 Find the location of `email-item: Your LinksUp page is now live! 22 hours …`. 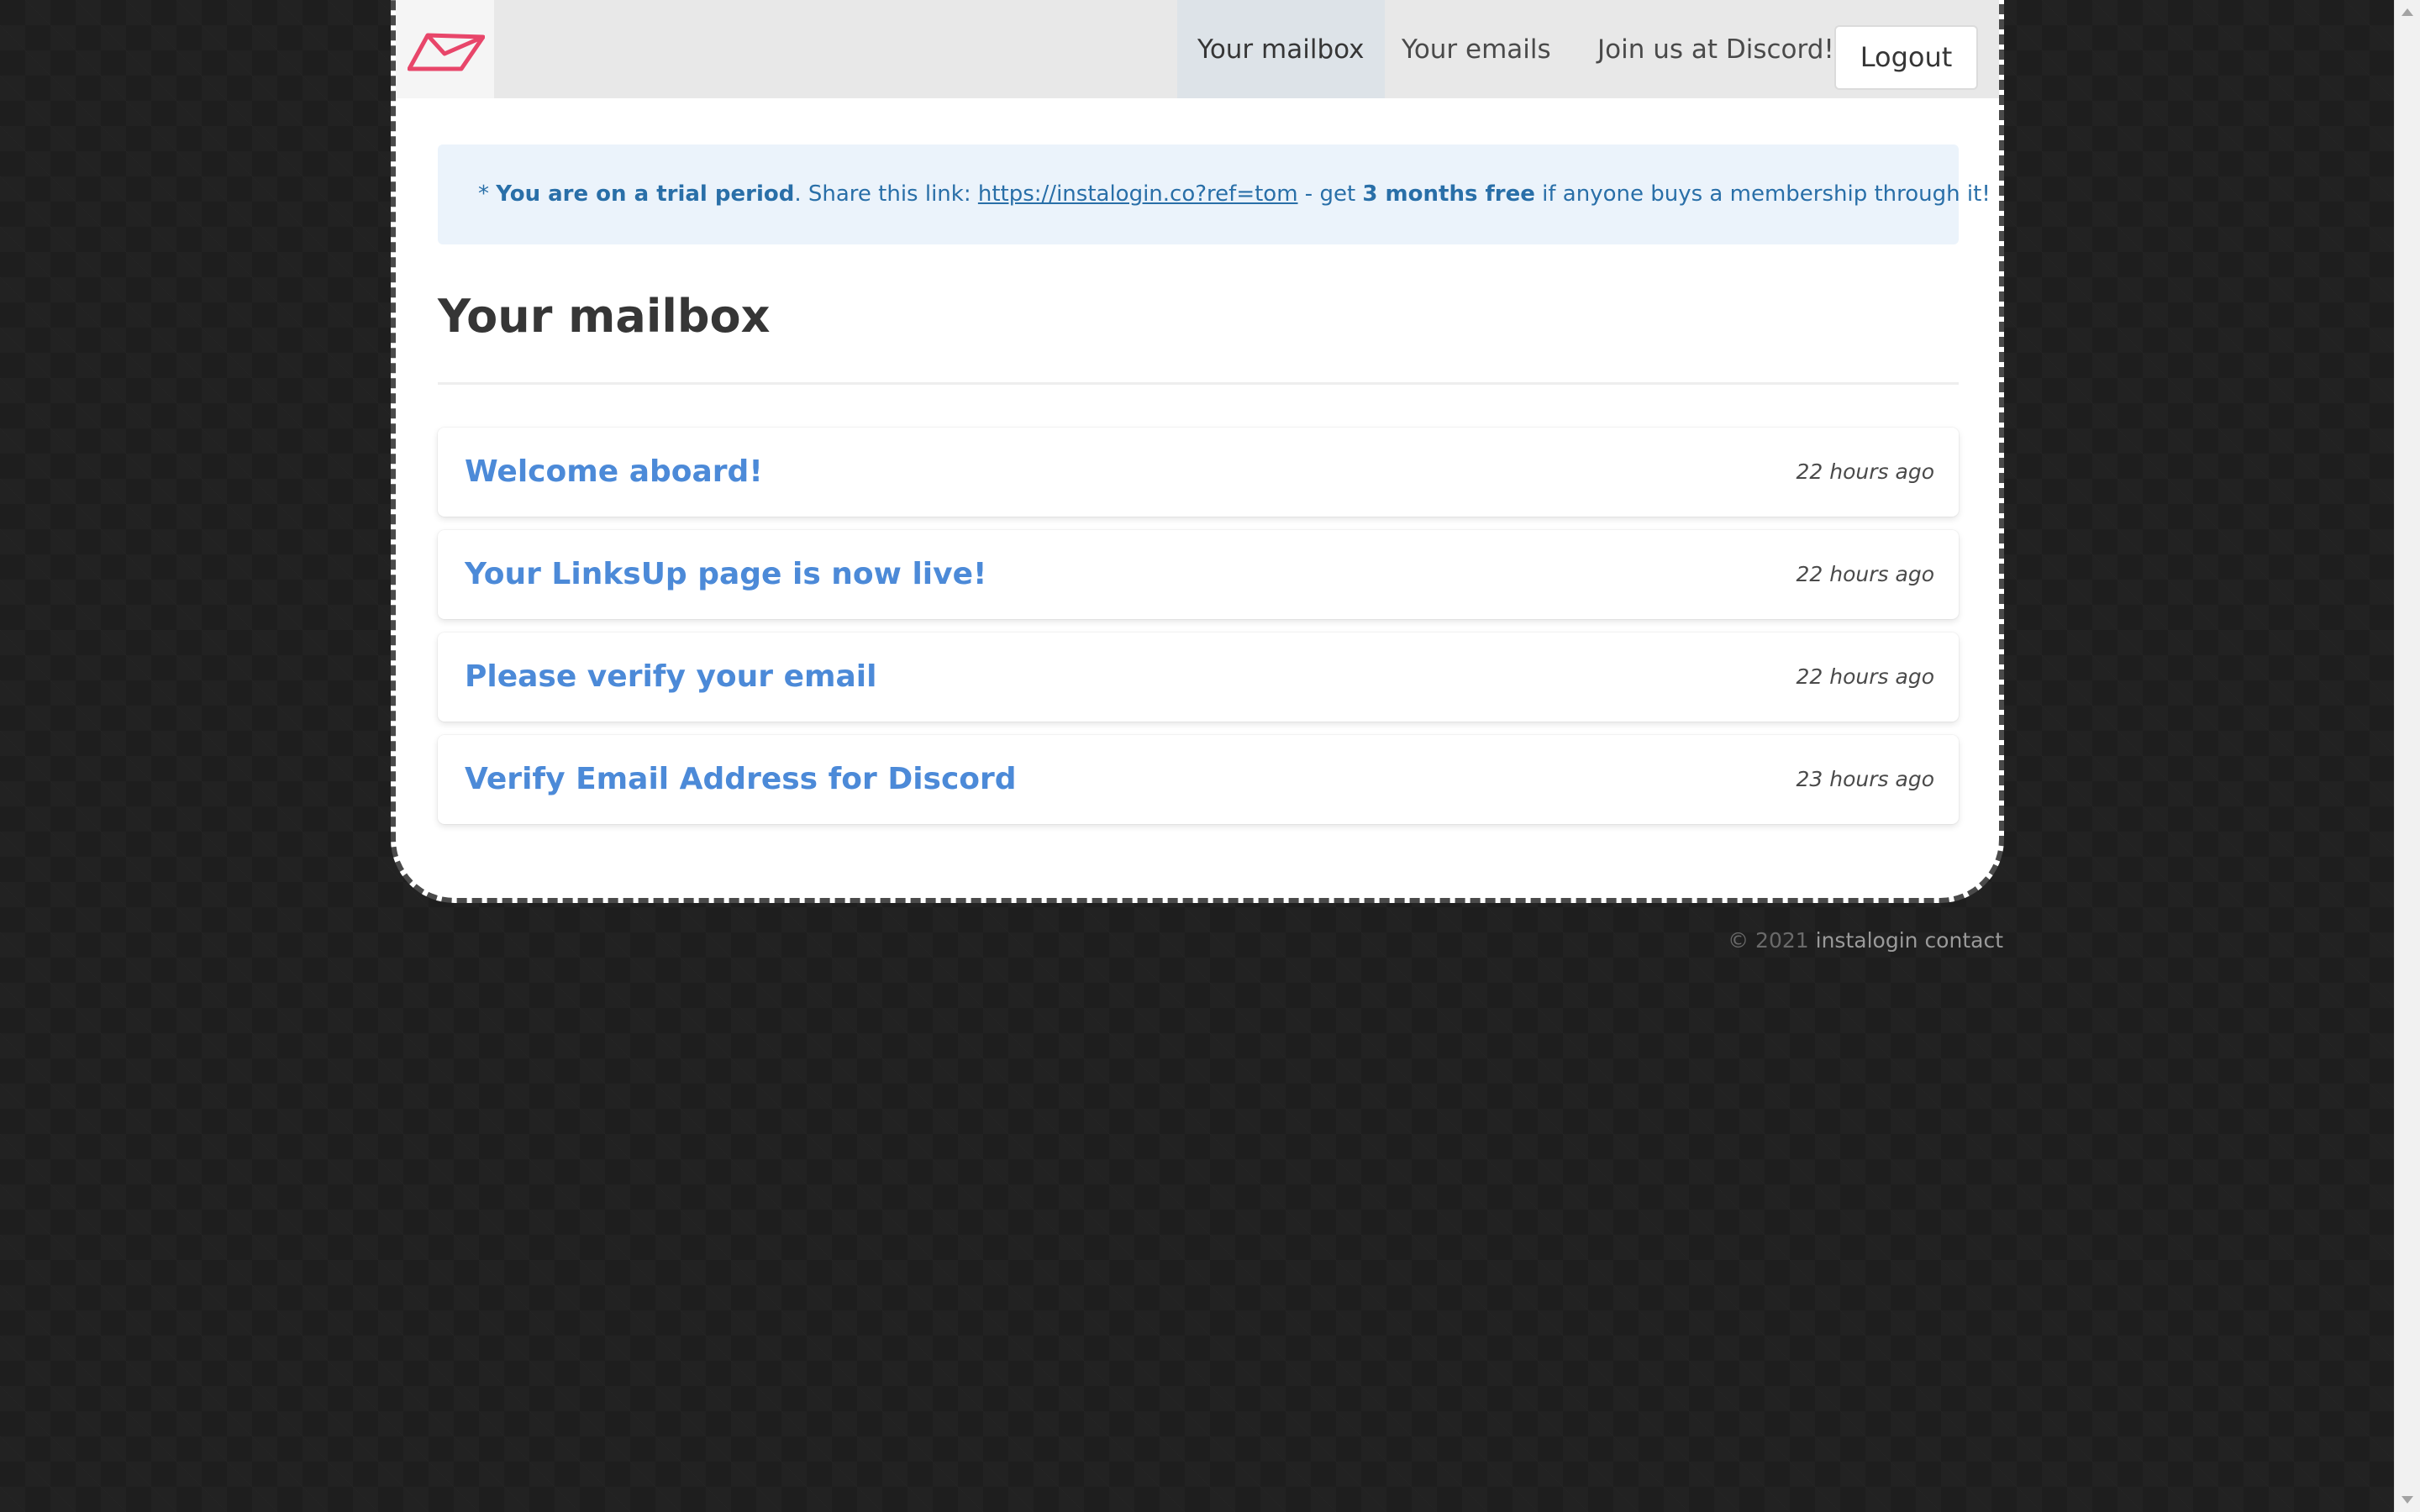

email-item: Your LinksUp page is now live! 22 hours … is located at coordinates (1198, 574).